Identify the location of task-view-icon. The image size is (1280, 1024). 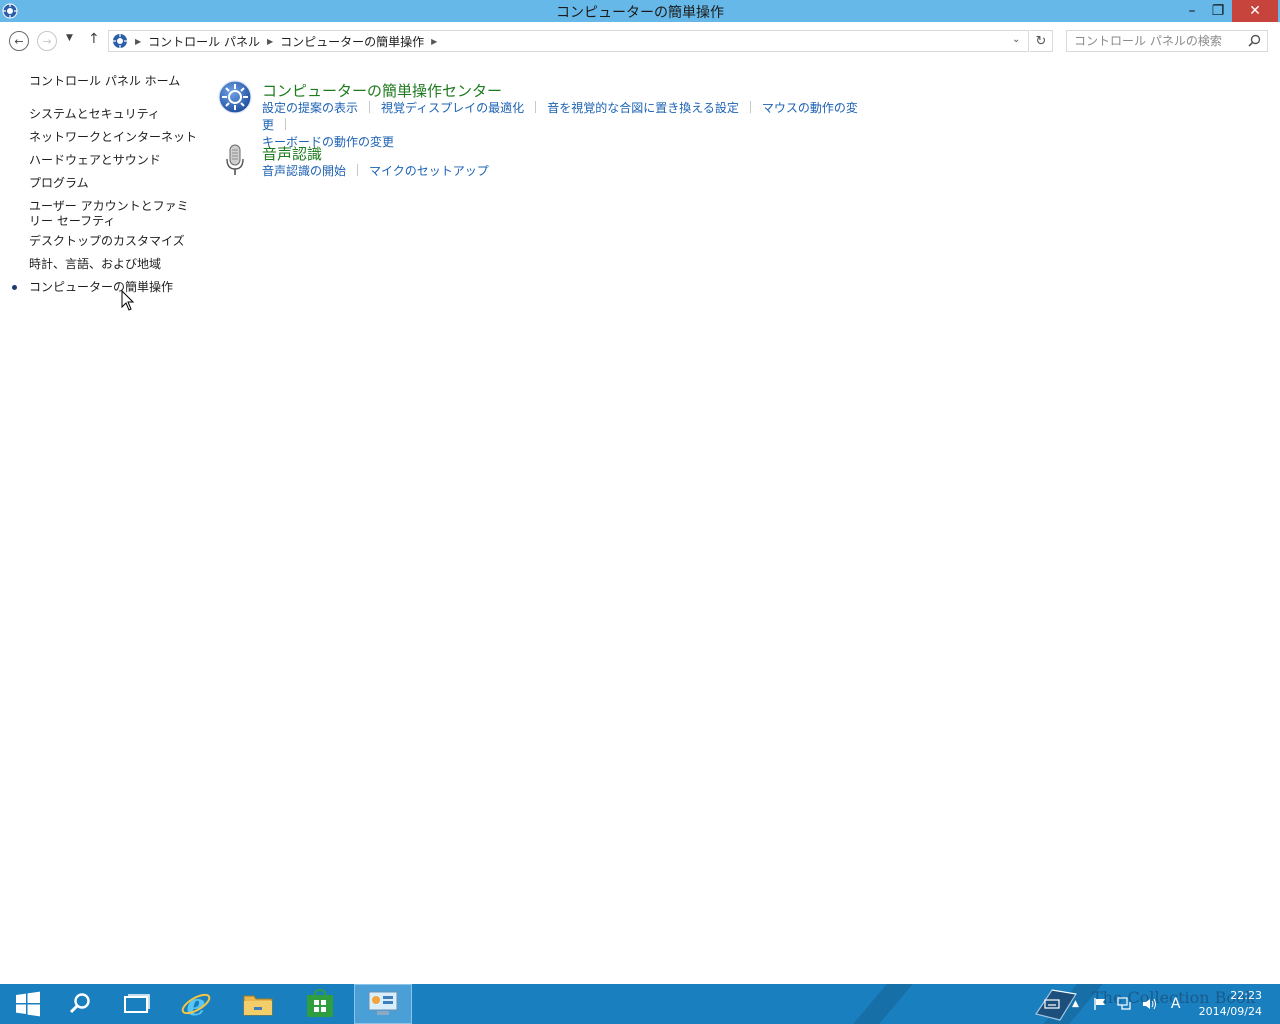
(137, 1003).